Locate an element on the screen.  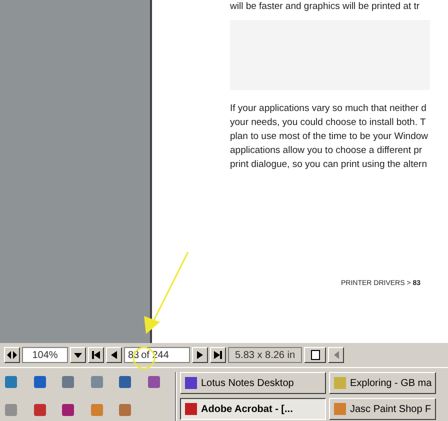
taskbar-button: Lotus Notes Desktop is located at coordinates (253, 383).